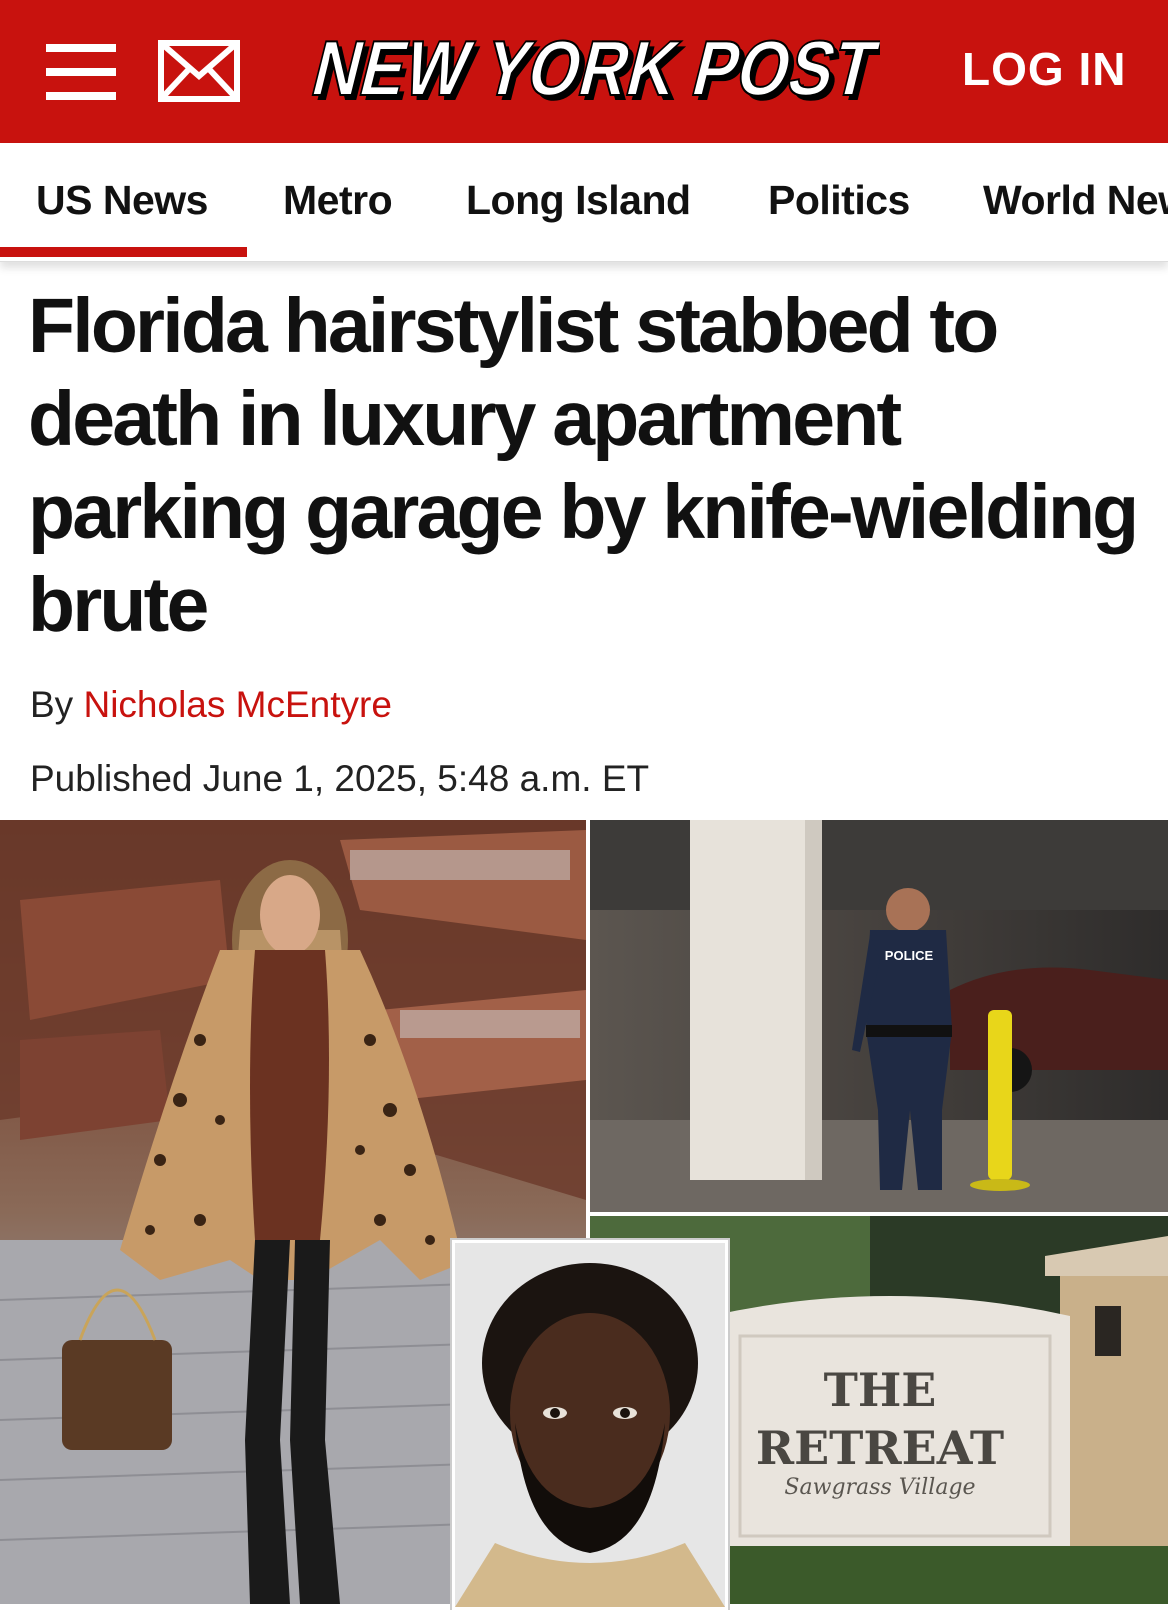  What do you see at coordinates (839, 200) in the screenshot?
I see `nav-item-politics: Politics` at bounding box center [839, 200].